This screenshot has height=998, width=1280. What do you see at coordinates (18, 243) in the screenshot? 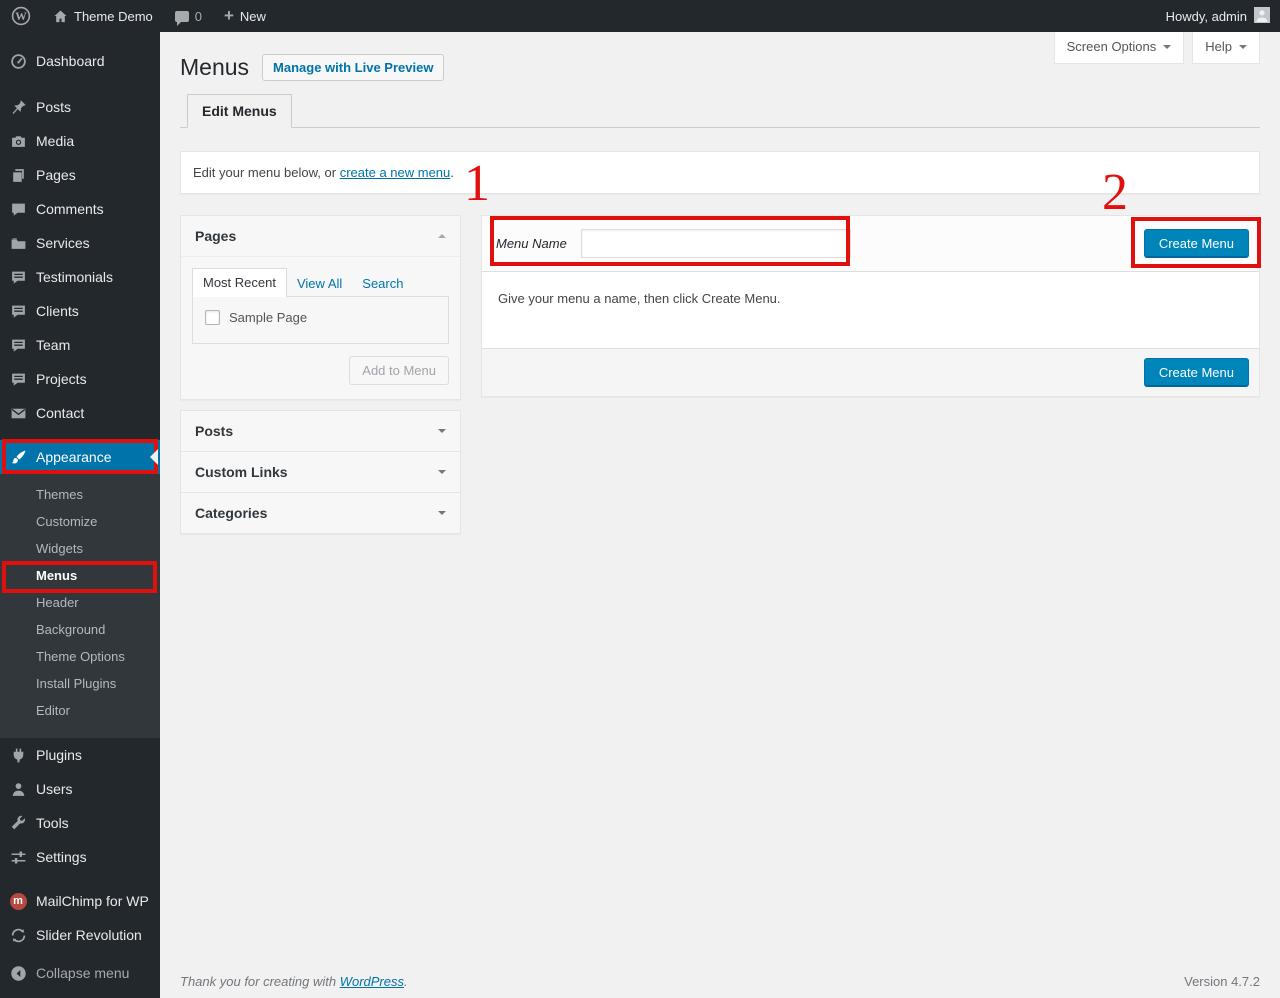
I see `folder-icon` at bounding box center [18, 243].